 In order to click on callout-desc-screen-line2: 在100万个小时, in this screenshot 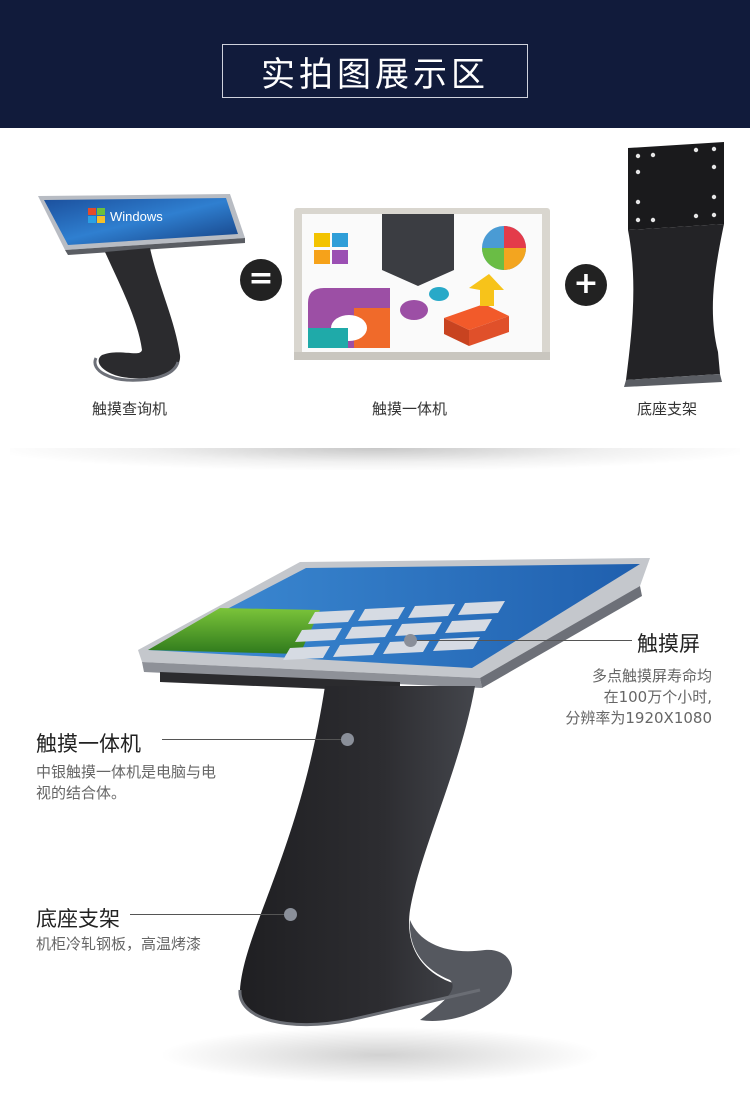, I will do `click(657, 697)`.